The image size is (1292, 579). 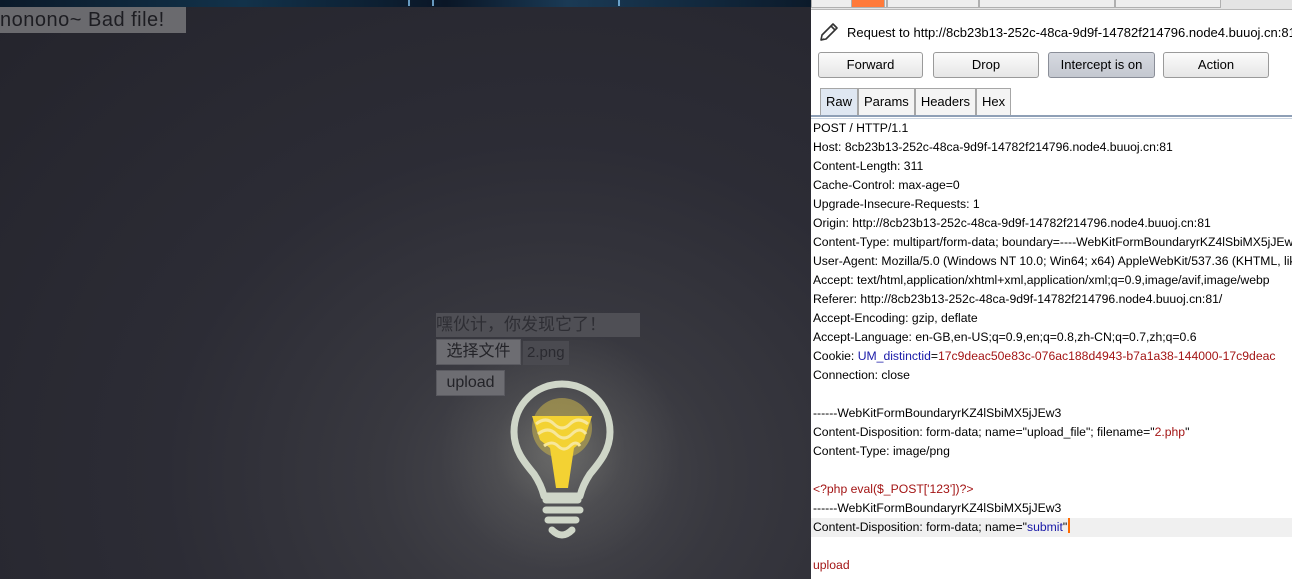 I want to click on tab-headers: Headers, so click(x=945, y=101).